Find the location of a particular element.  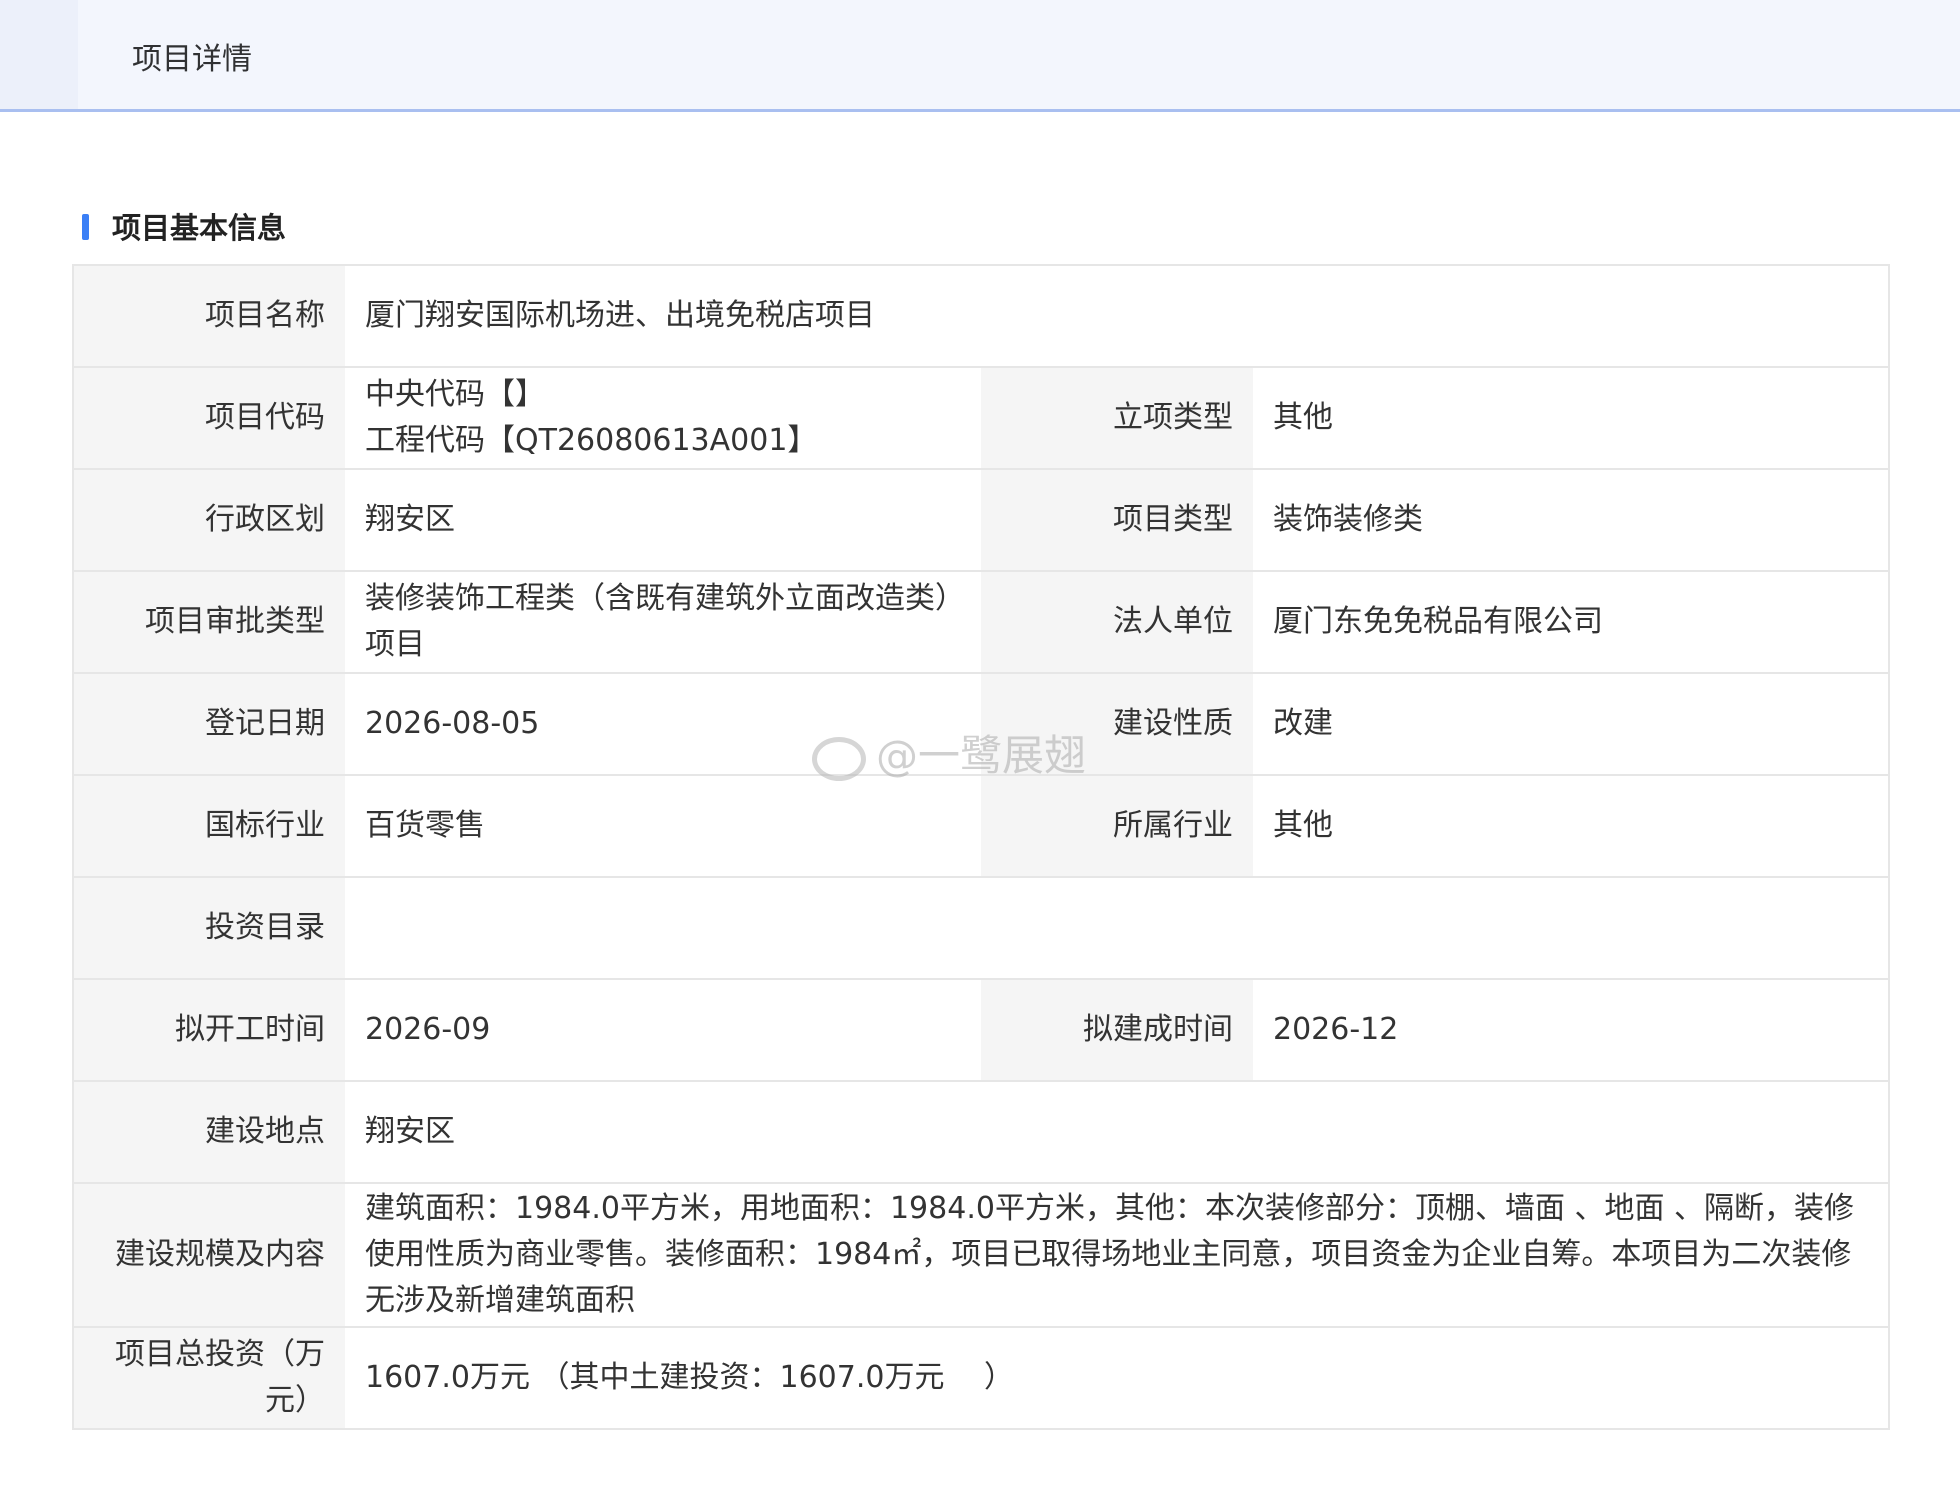

row-investment: 项目总投资（万元） 1607.0万元 （其中土建投资：1607.0万元 ） is located at coordinates (981, 1377).